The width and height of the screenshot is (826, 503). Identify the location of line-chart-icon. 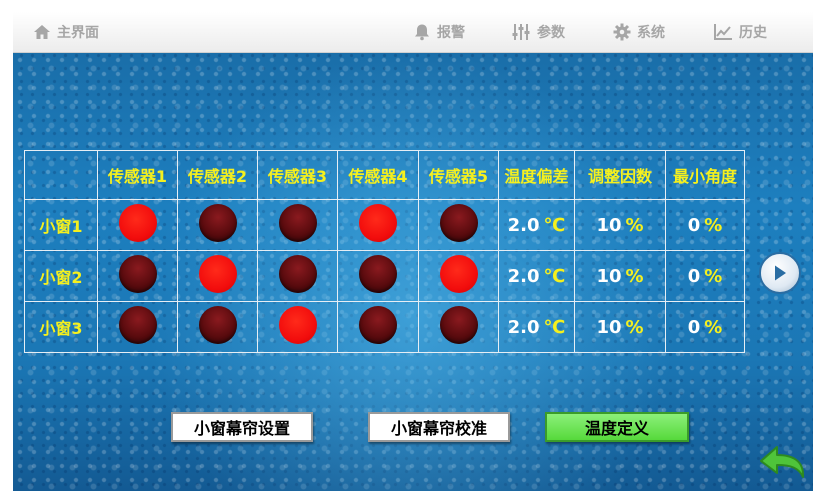
(723, 32).